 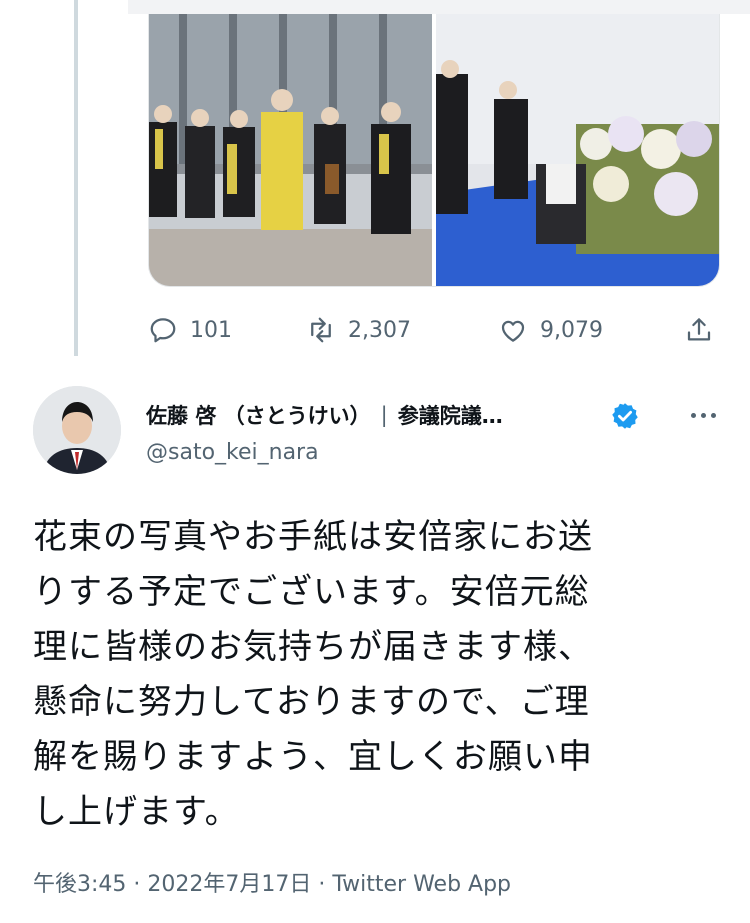 I want to click on monks-photo-illustration, so click(x=290, y=150).